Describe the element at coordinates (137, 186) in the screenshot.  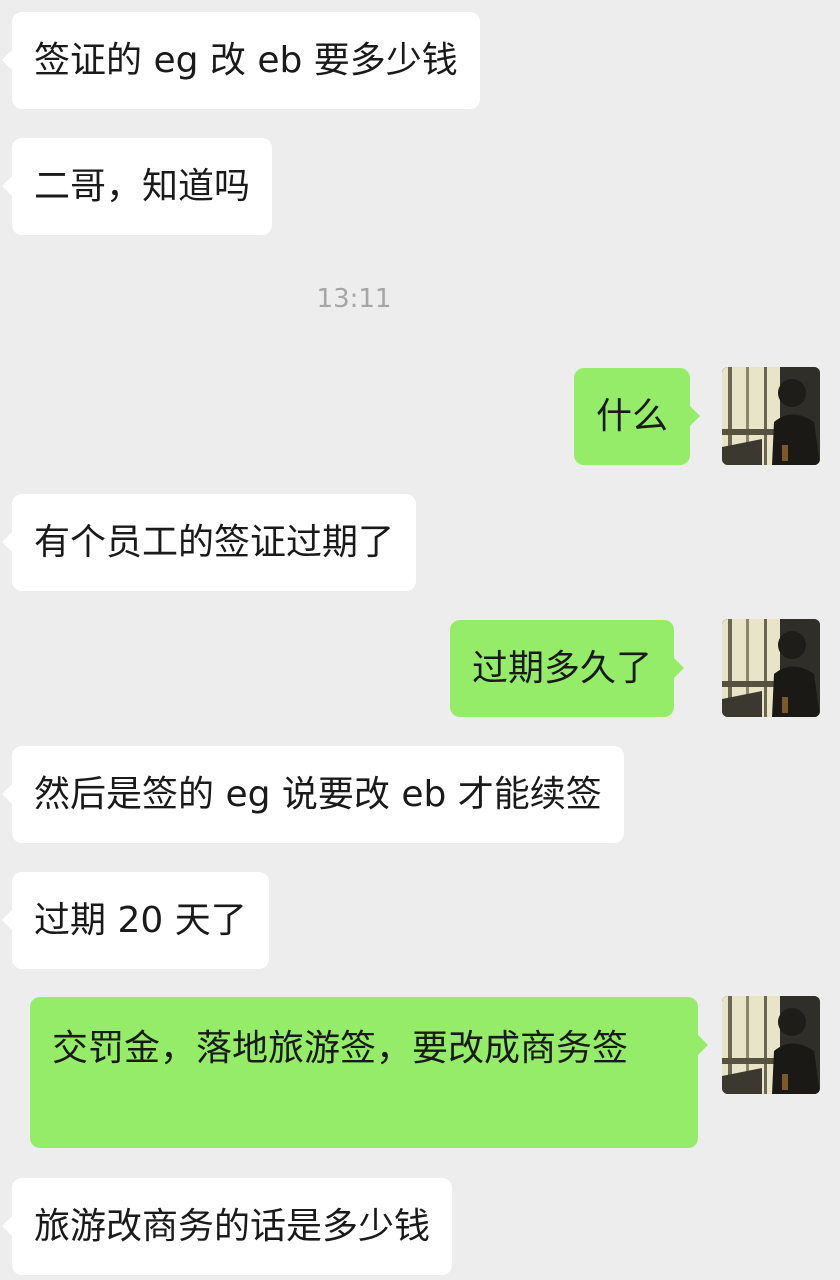
I see `message-bubble-incoming: 二哥，知道吗` at that location.